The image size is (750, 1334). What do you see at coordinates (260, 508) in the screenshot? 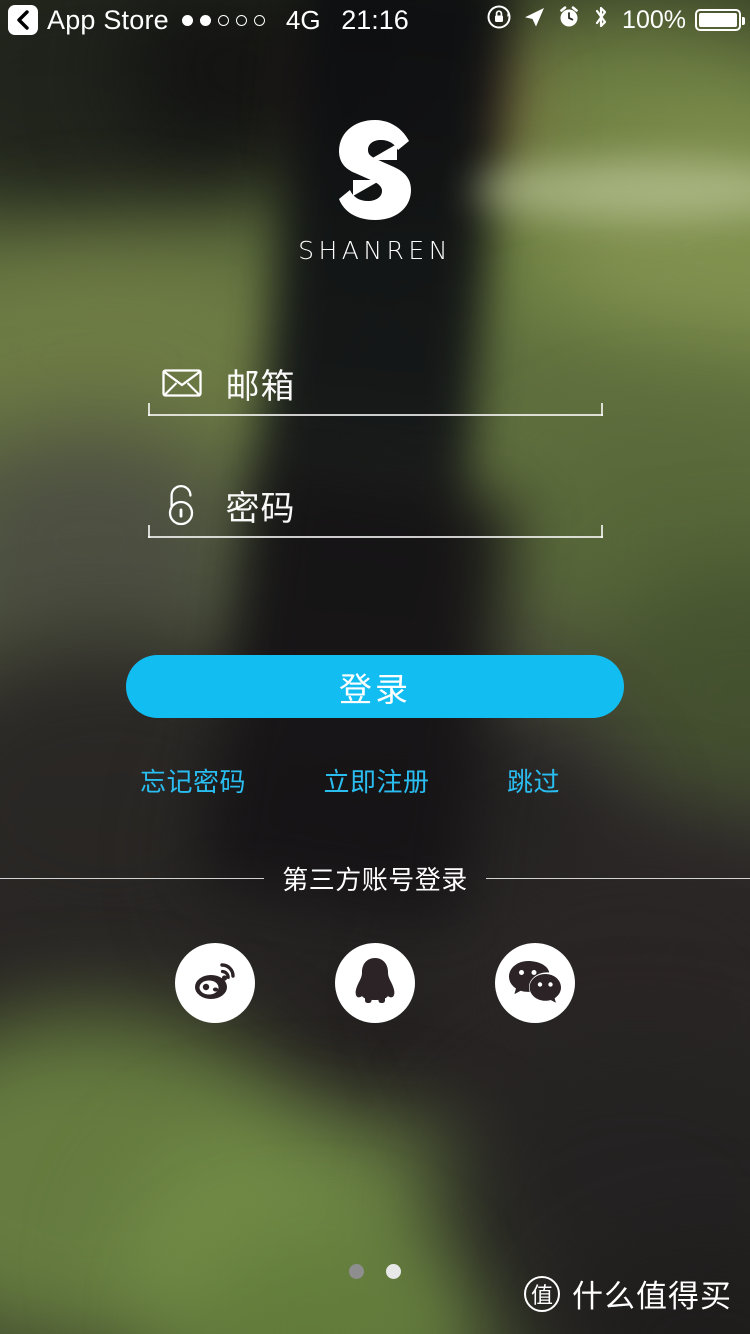
I see `password-input-placeholder: 密码` at bounding box center [260, 508].